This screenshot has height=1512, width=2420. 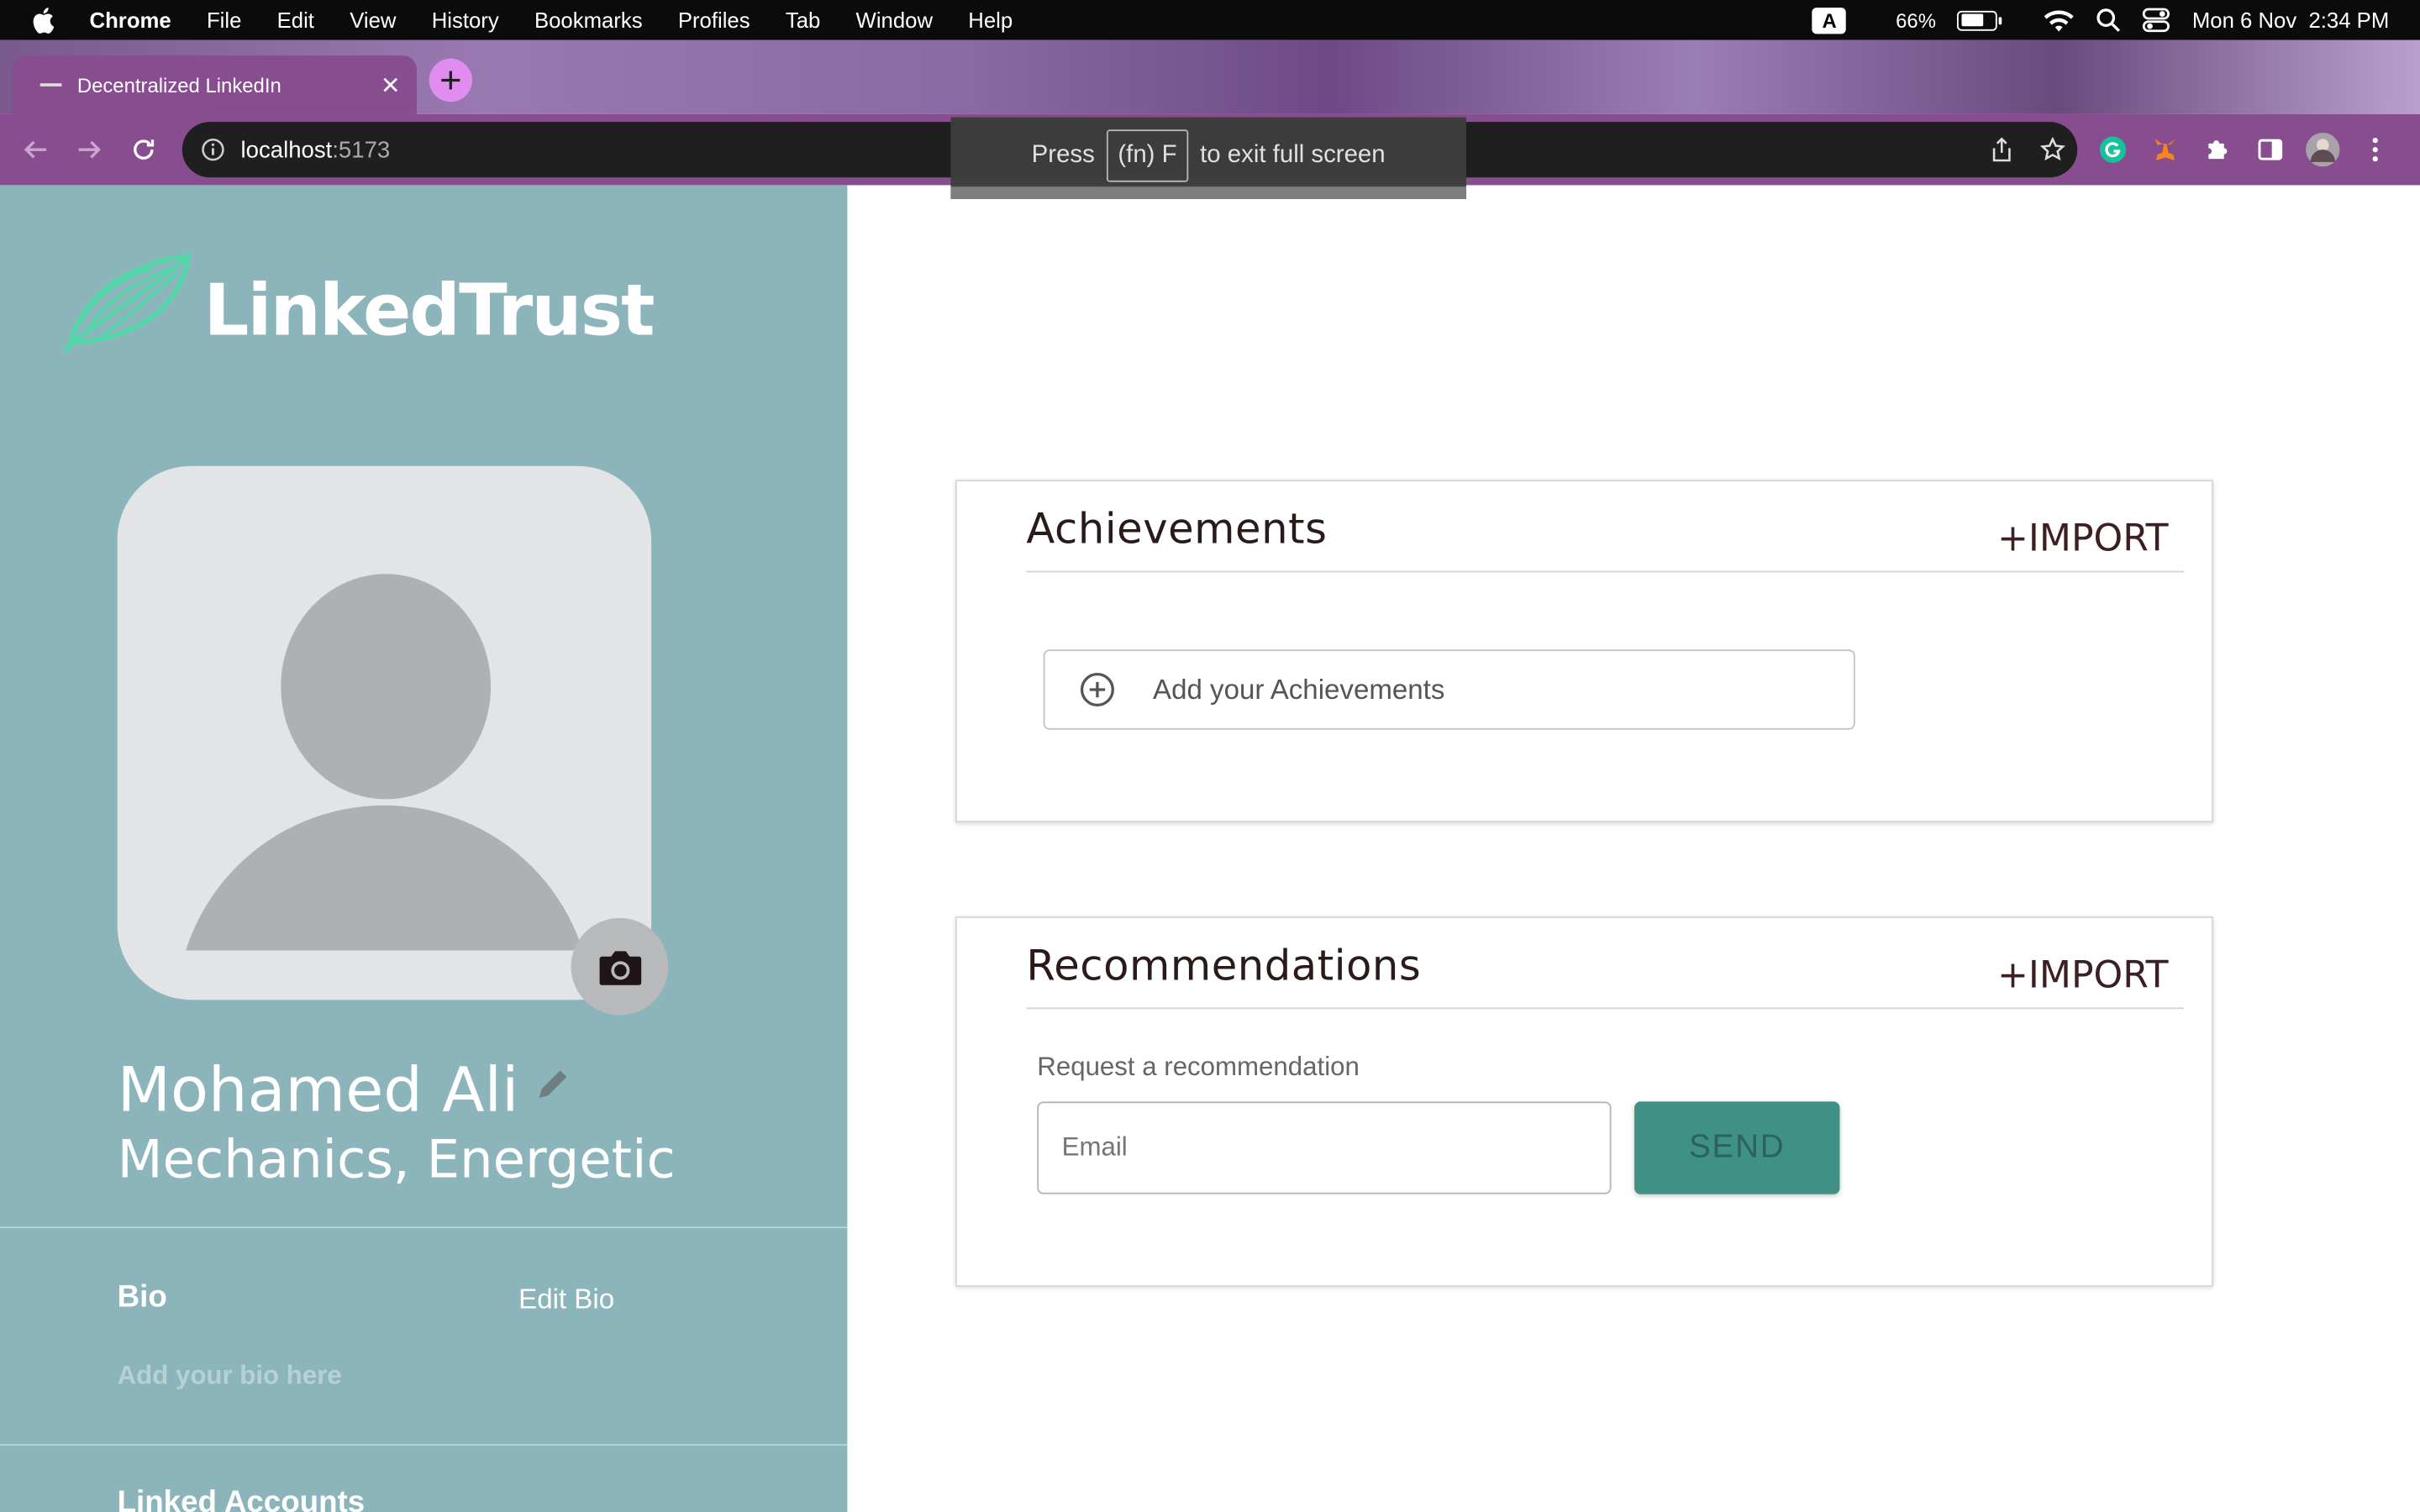 What do you see at coordinates (1147, 155) in the screenshot?
I see `toast-key: (fn) F` at bounding box center [1147, 155].